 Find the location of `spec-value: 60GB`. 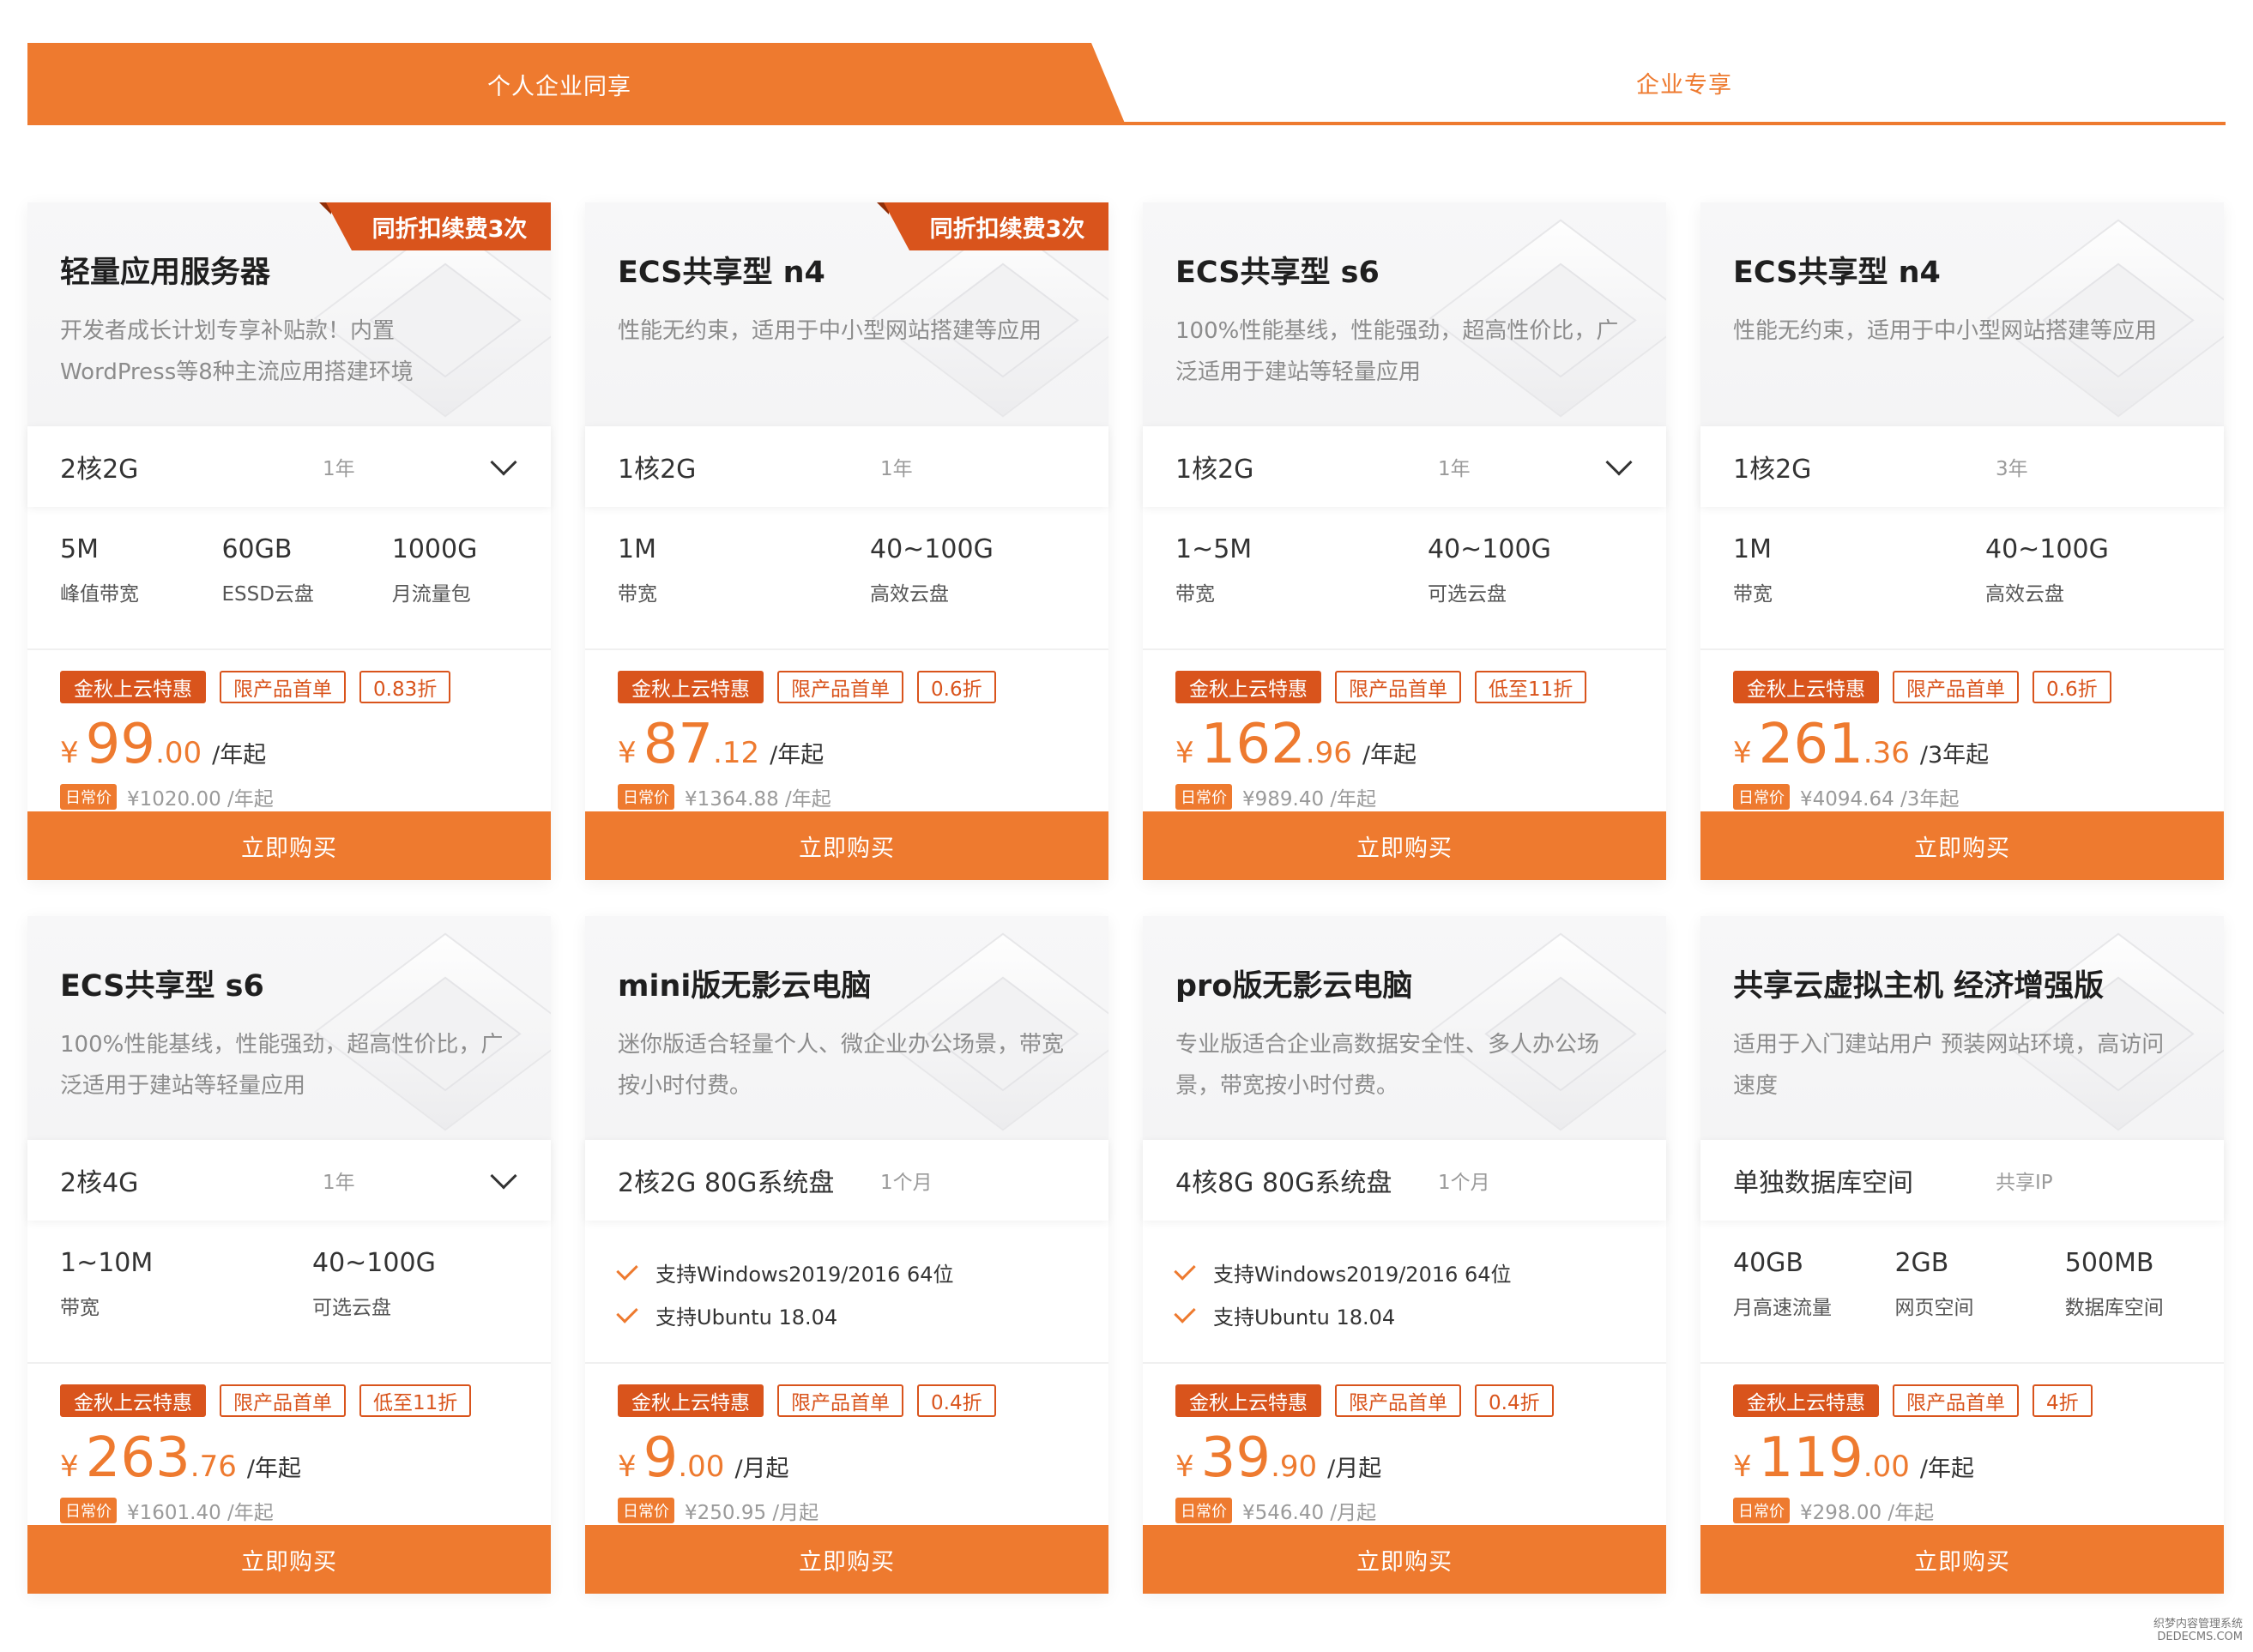

spec-value: 60GB is located at coordinates (257, 549).